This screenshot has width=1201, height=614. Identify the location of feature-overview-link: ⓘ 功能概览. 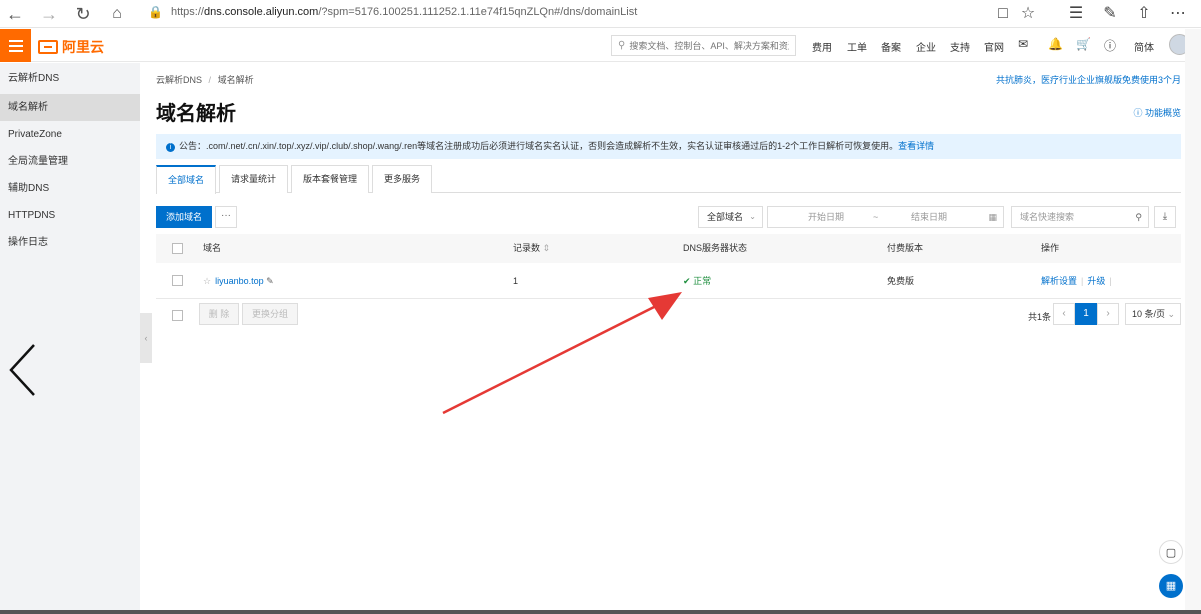
(1157, 112).